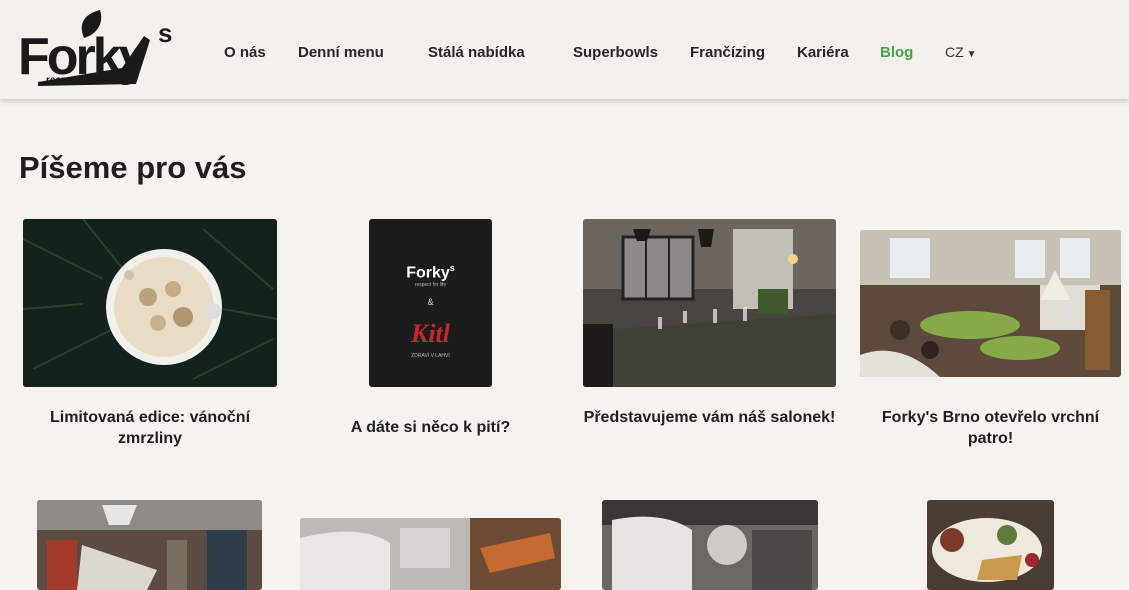 The image size is (1129, 590). I want to click on poster-tagline: respect for life, so click(430, 285).